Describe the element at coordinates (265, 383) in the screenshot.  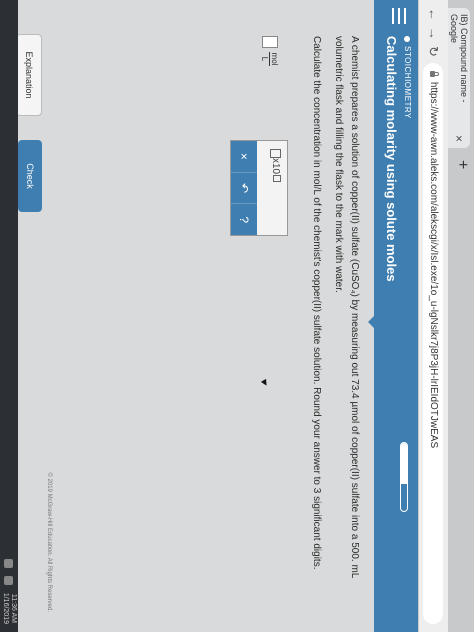
I see `mouse-cursor-icon` at that location.